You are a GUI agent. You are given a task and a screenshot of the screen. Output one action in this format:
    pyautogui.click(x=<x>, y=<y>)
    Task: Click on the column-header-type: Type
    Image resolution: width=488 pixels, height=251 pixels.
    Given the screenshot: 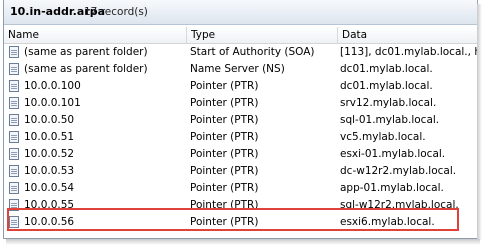 What is the action you would take?
    pyautogui.click(x=262, y=35)
    